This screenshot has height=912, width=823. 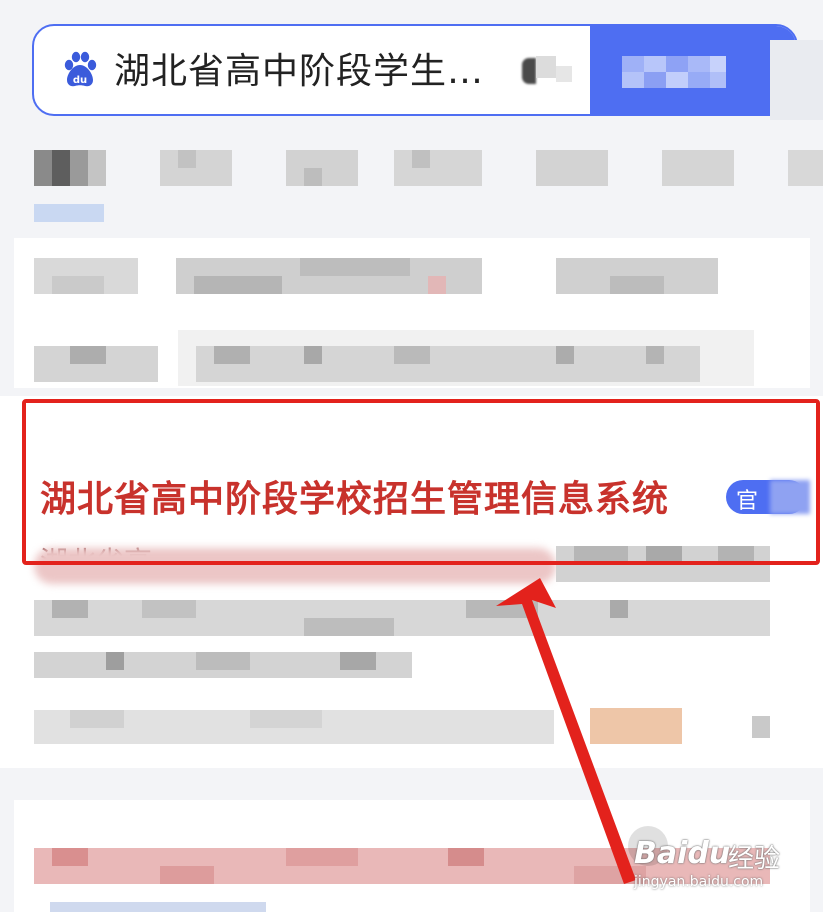 I want to click on watermark-product: 经验, so click(x=754, y=859).